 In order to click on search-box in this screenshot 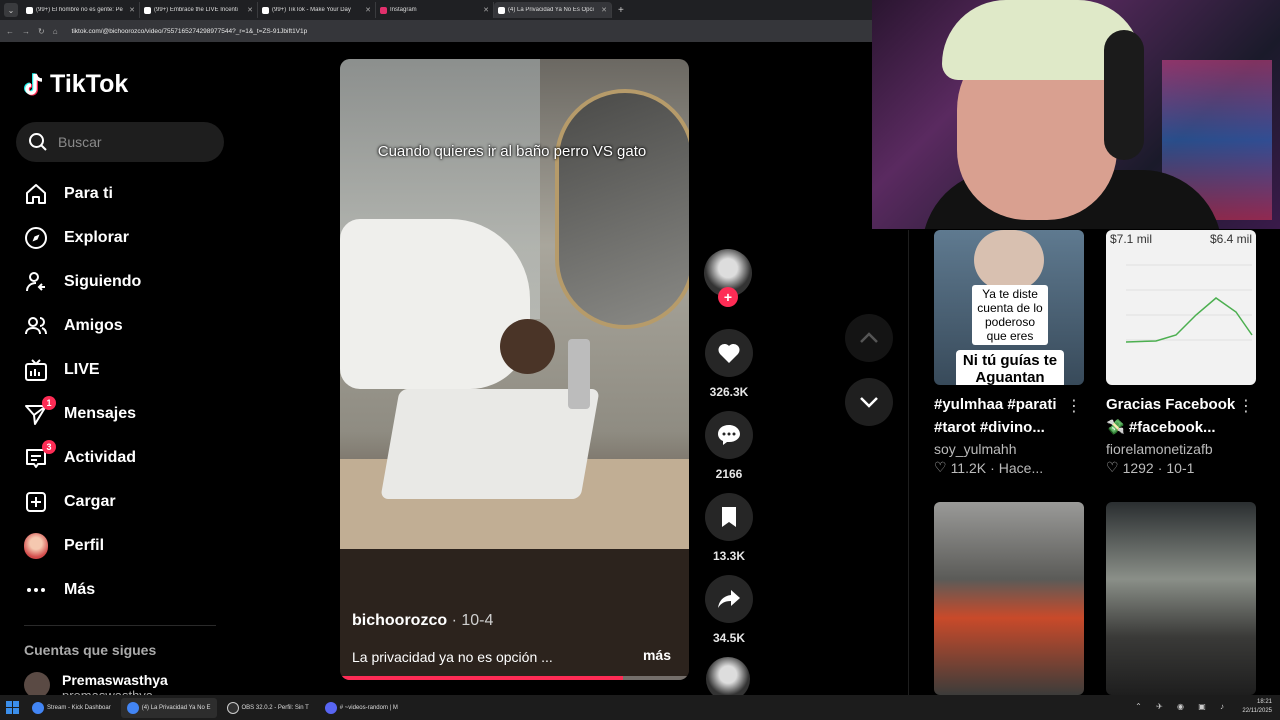, I will do `click(120, 142)`.